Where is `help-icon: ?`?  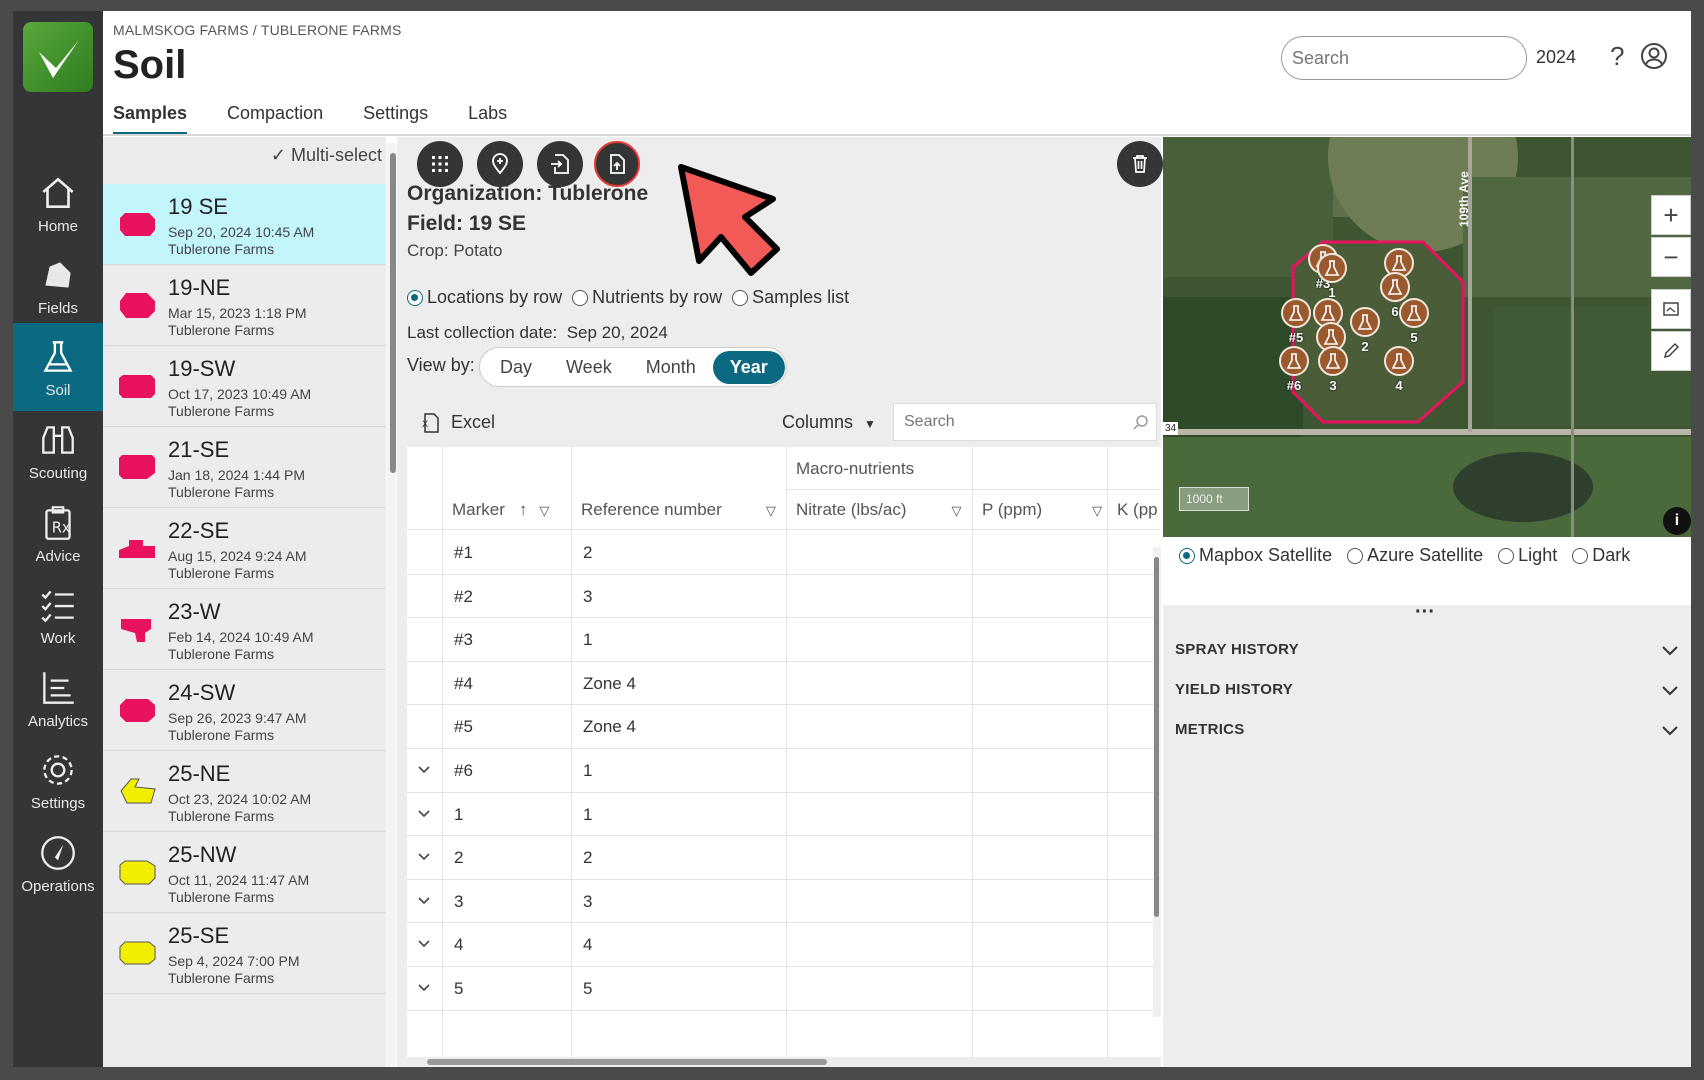
help-icon: ? is located at coordinates (1617, 56).